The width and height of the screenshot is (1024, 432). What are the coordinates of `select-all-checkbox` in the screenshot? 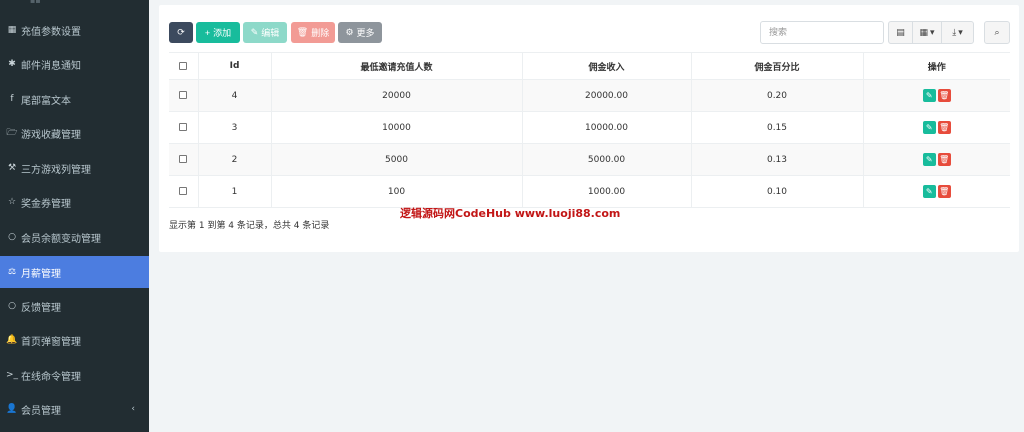 It's located at (183, 65).